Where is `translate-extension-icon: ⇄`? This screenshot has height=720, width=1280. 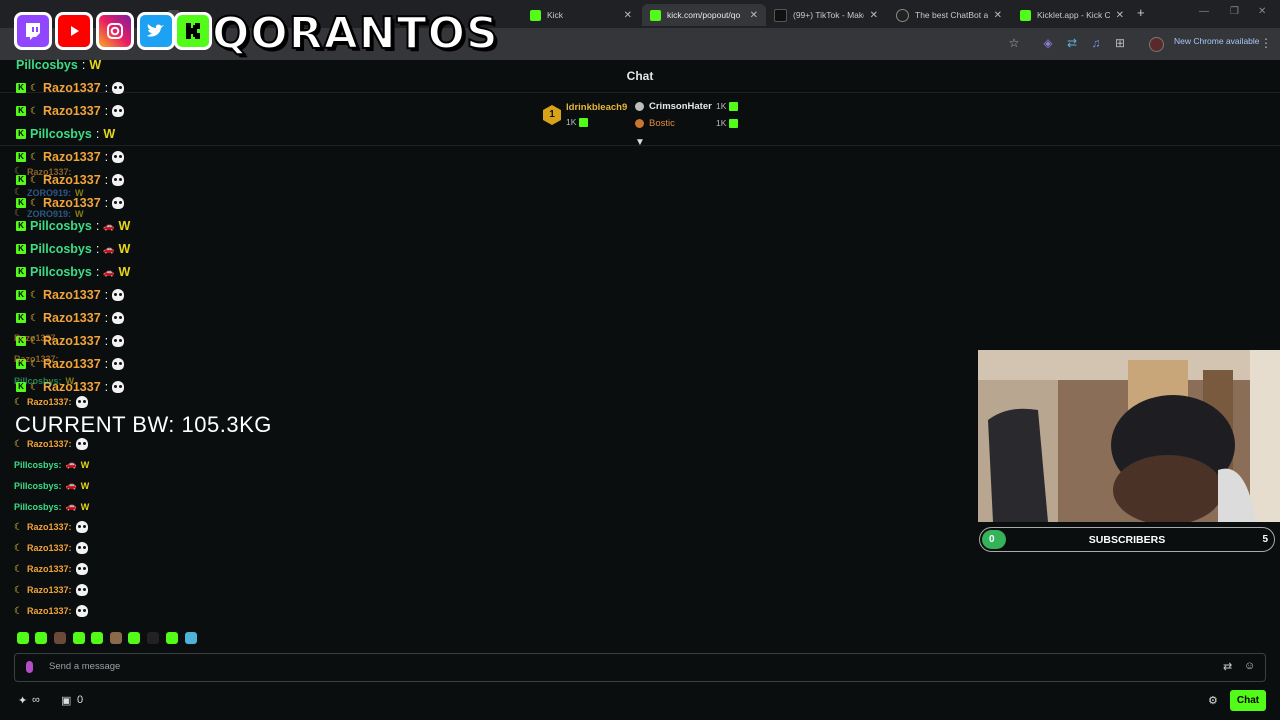 translate-extension-icon: ⇄ is located at coordinates (1072, 43).